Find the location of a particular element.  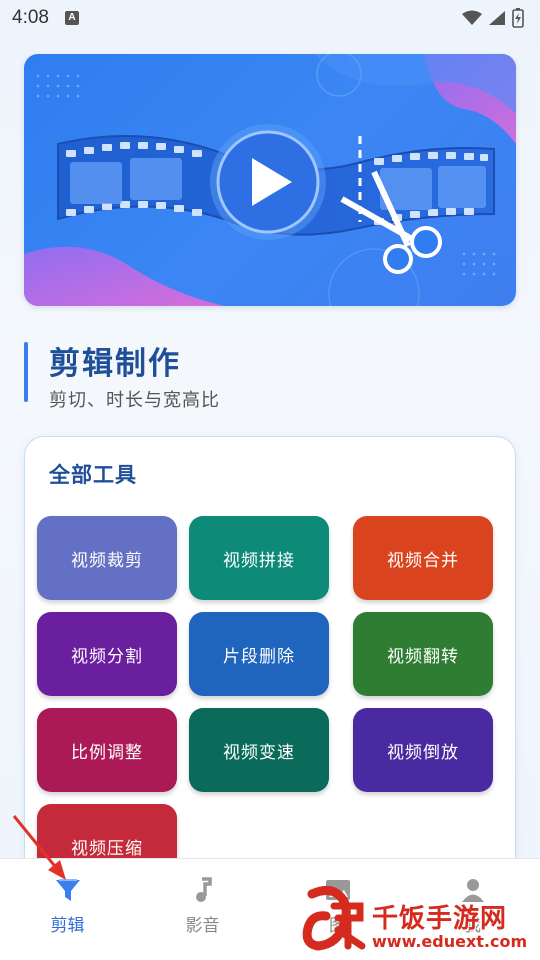

battery-charging-icon is located at coordinates (518, 18).